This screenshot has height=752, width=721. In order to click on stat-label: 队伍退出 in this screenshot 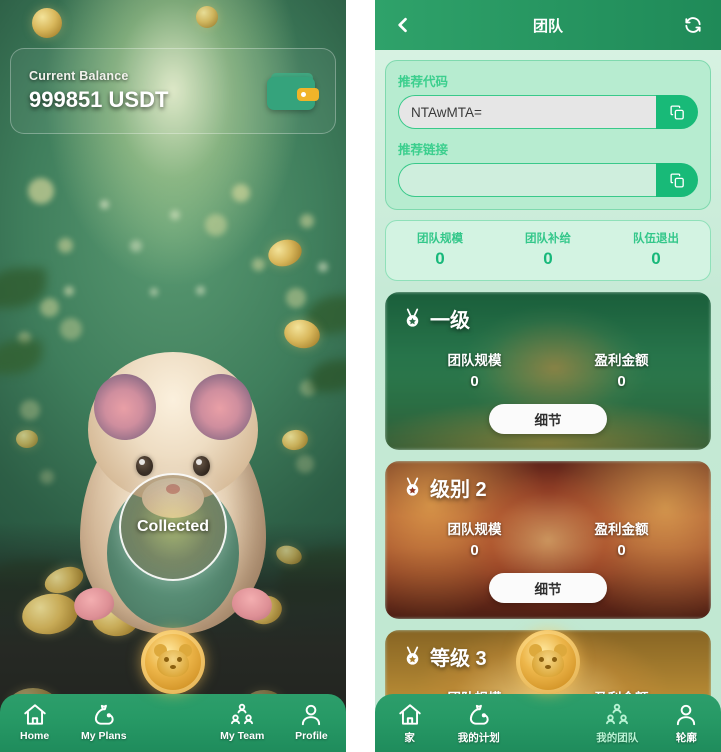, I will do `click(656, 239)`.